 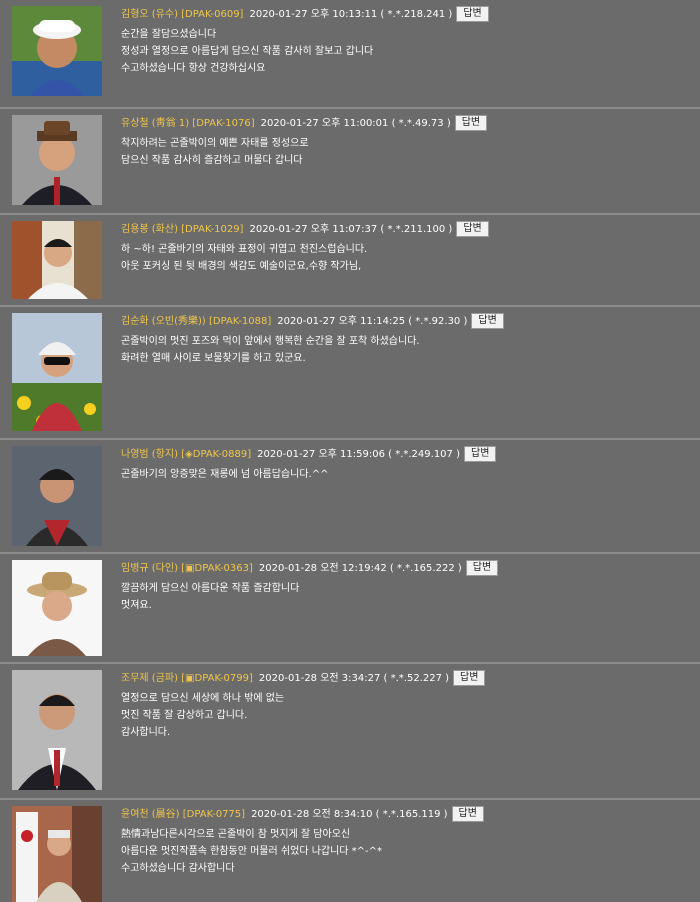 What do you see at coordinates (349, 814) in the screenshot?
I see `comment-date: 2020-01-28 오전 8:34:10 ( *.*.165.119 )` at bounding box center [349, 814].